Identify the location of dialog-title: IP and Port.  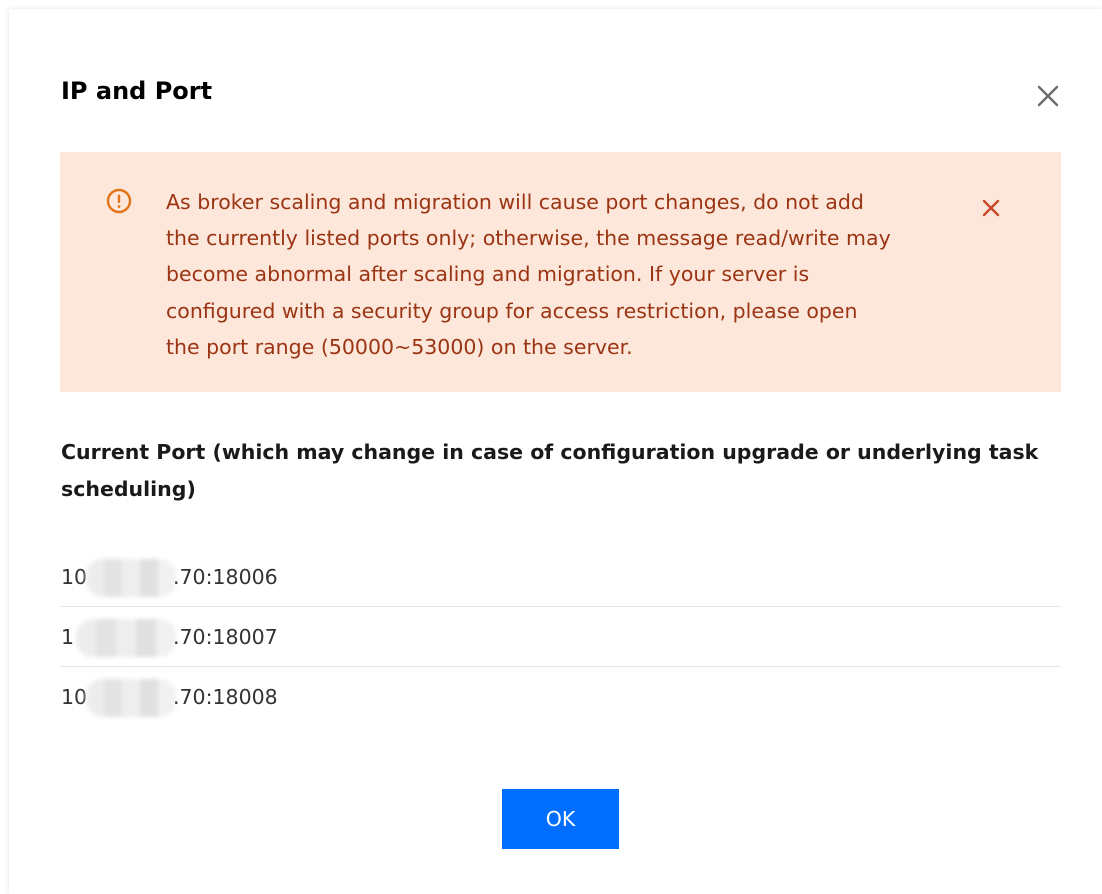
(137, 91).